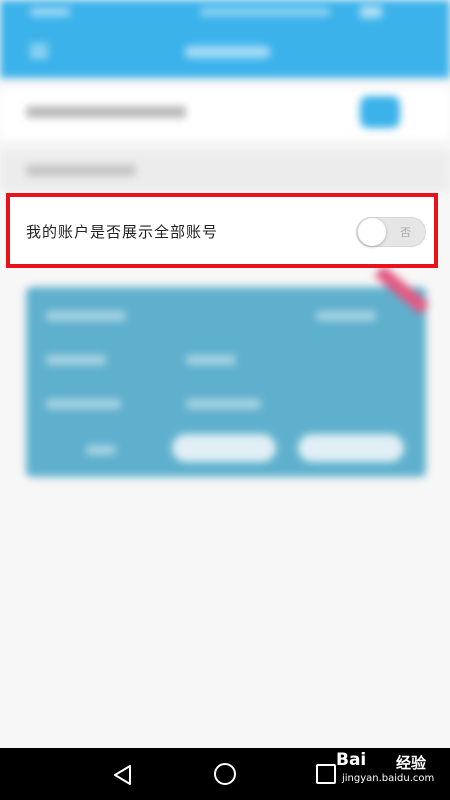 The height and width of the screenshot is (800, 450). Describe the element at coordinates (81, 170) in the screenshot. I see `blurred-section-text` at that location.